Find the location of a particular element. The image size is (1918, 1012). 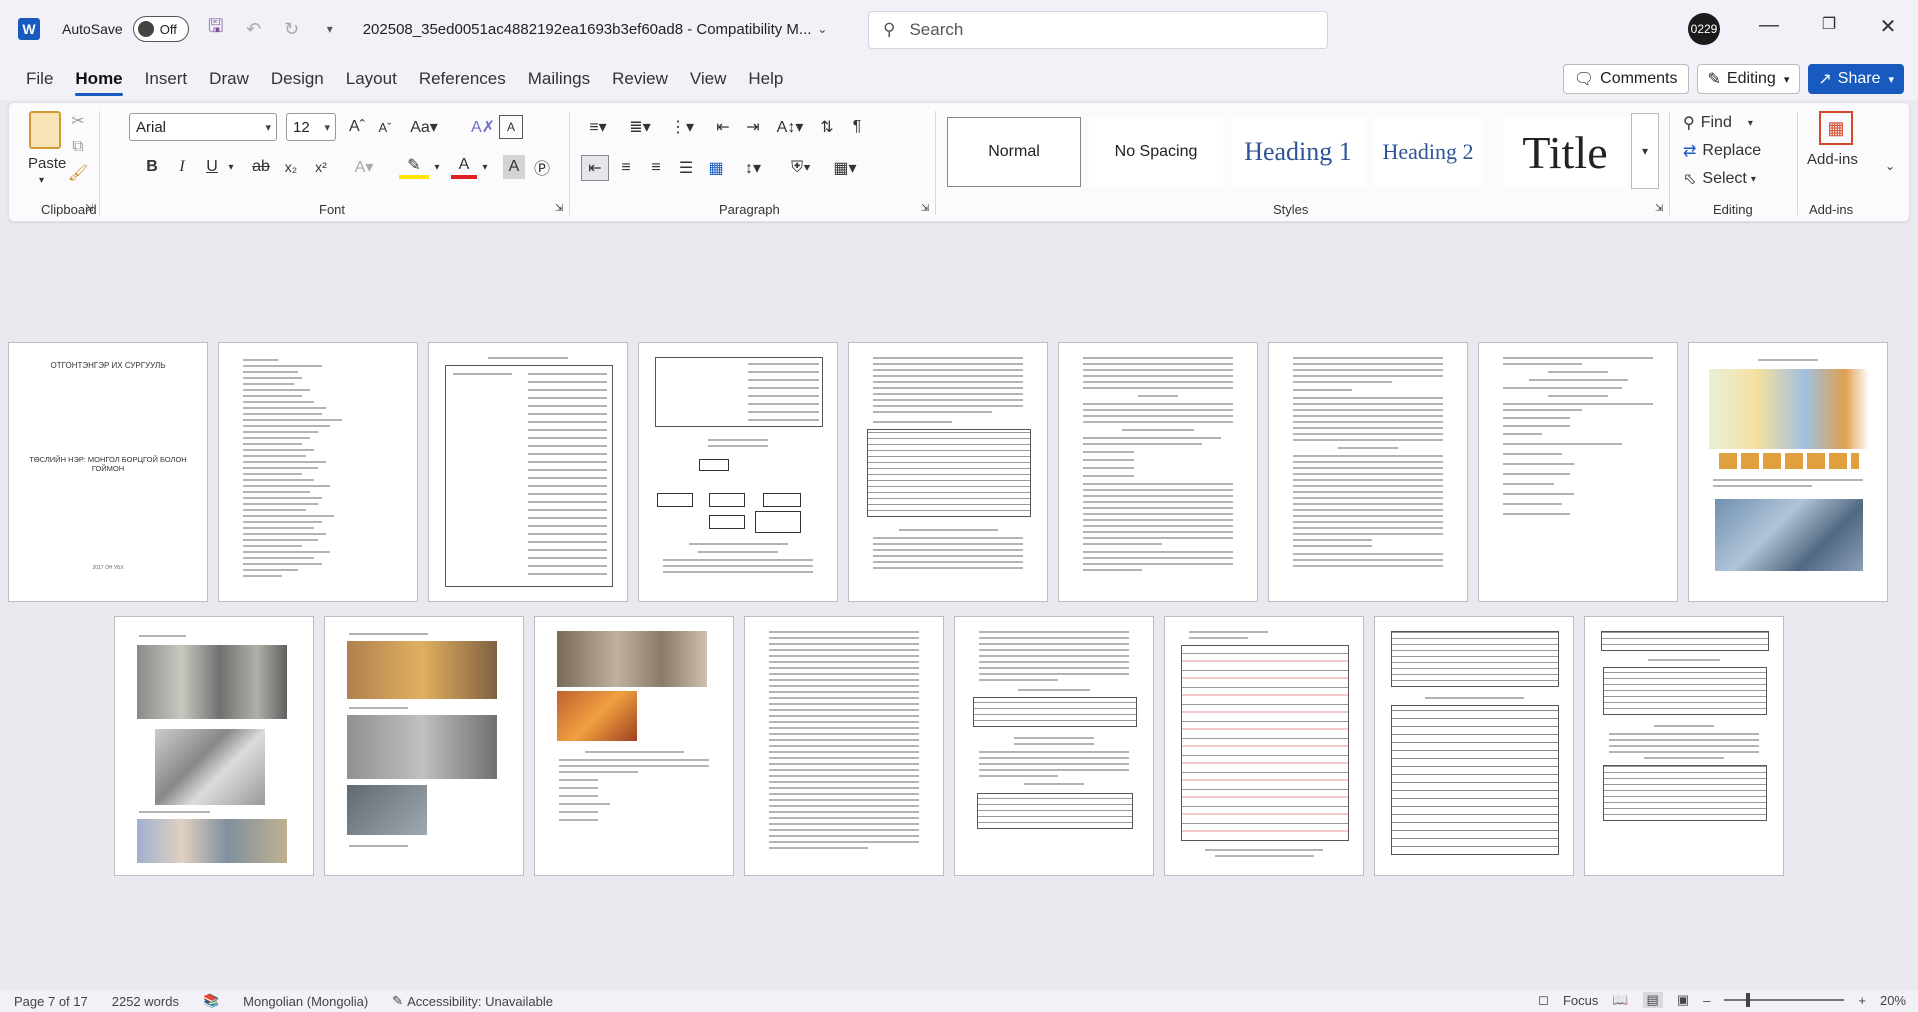

web-layout-icon: ▣ is located at coordinates (1683, 1000).